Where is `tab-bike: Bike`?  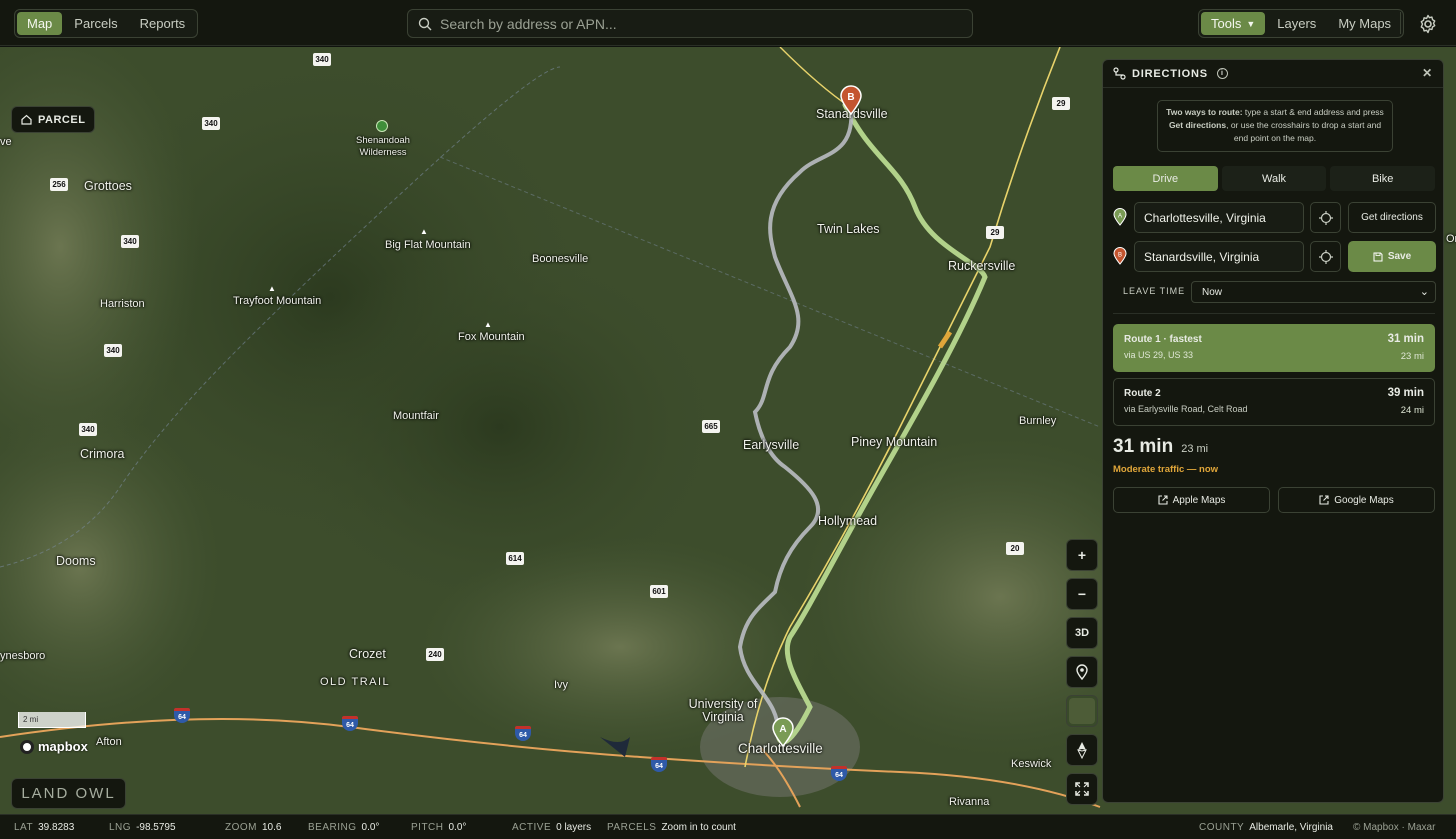 tab-bike: Bike is located at coordinates (1383, 178).